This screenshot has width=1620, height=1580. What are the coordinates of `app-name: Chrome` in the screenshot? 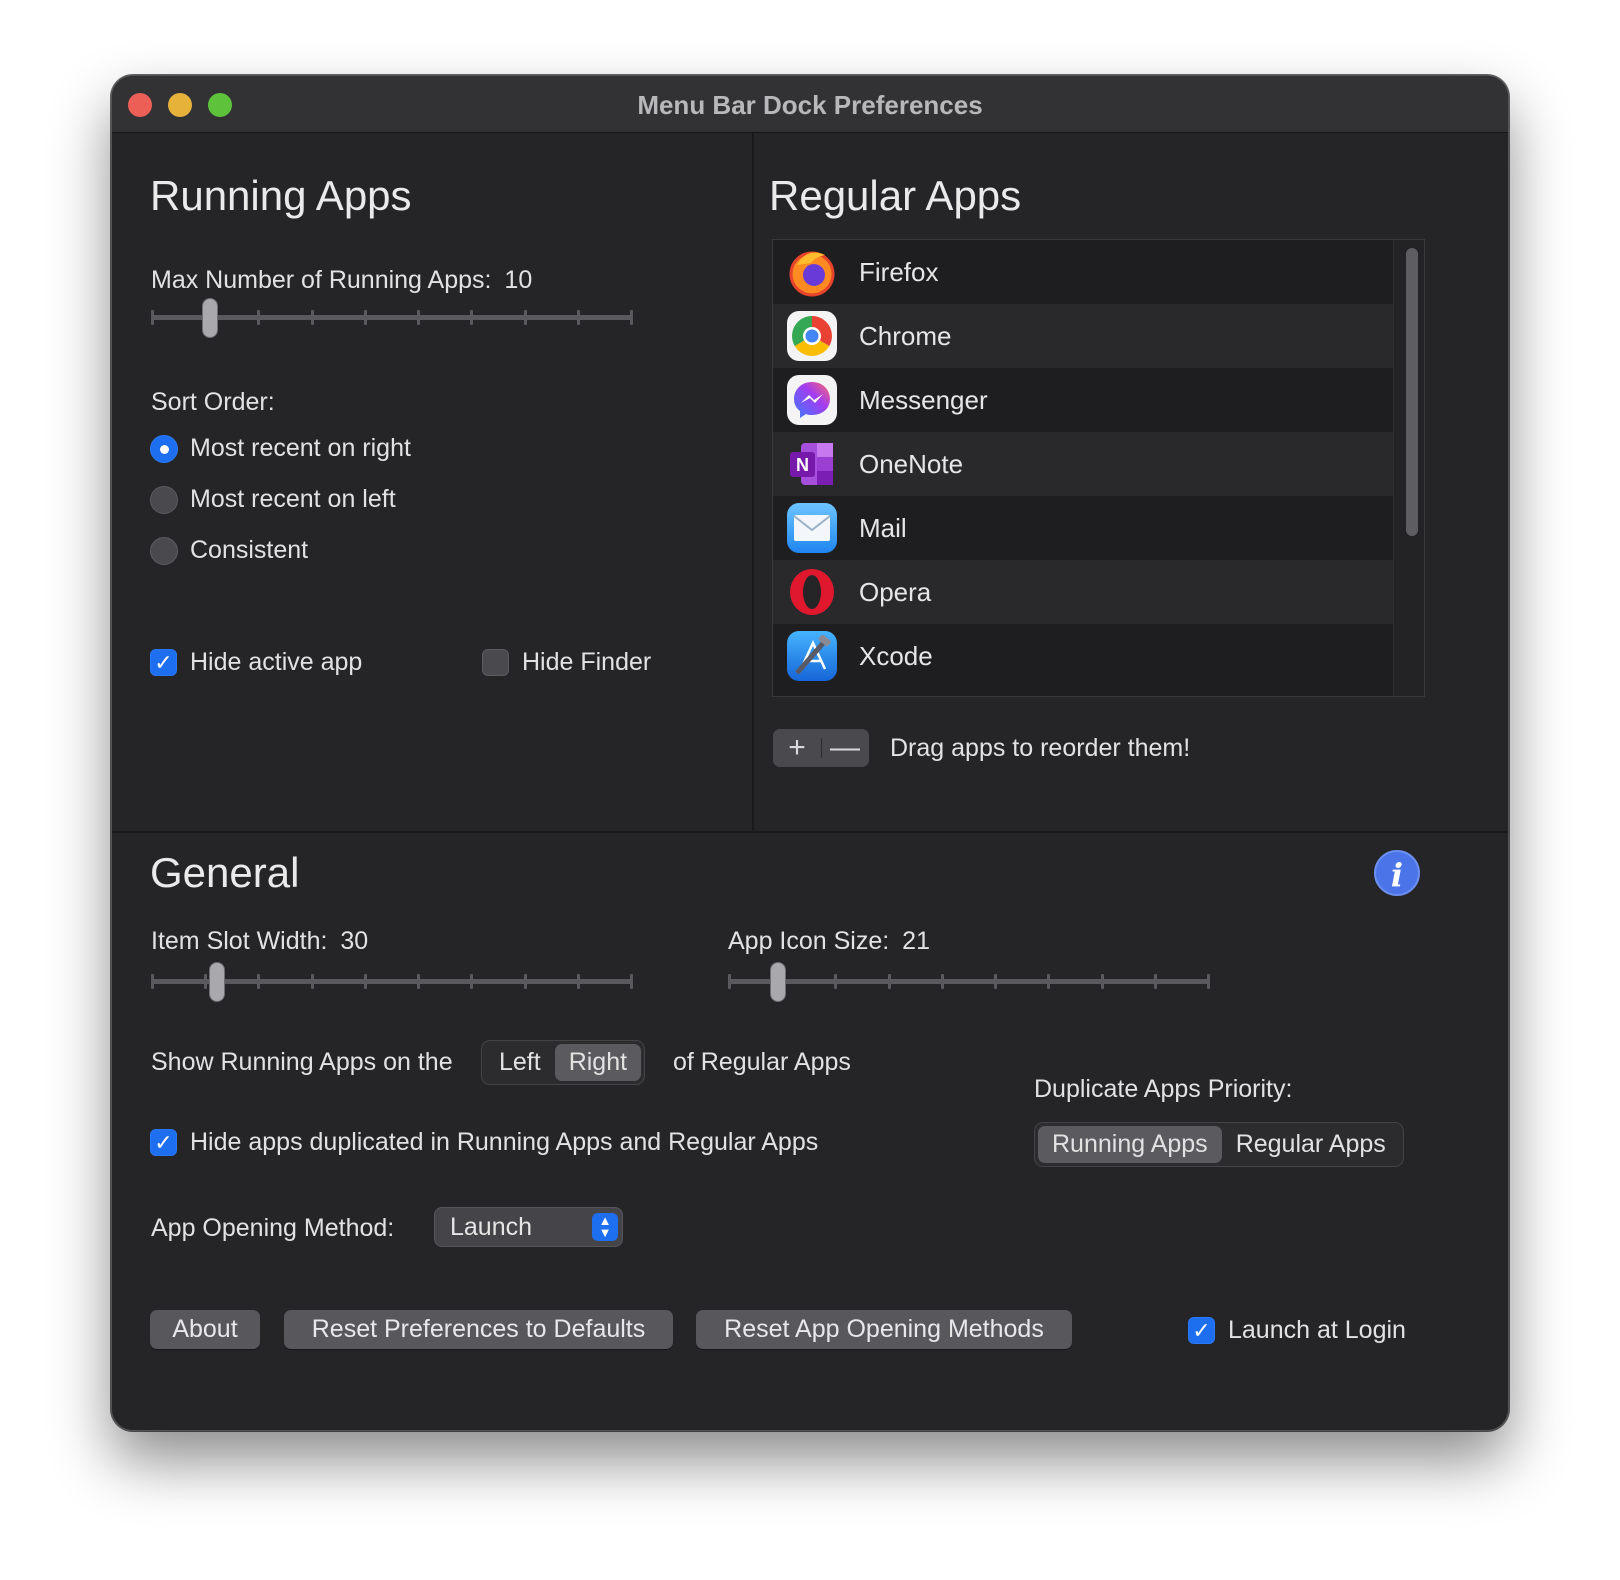 It's located at (905, 335).